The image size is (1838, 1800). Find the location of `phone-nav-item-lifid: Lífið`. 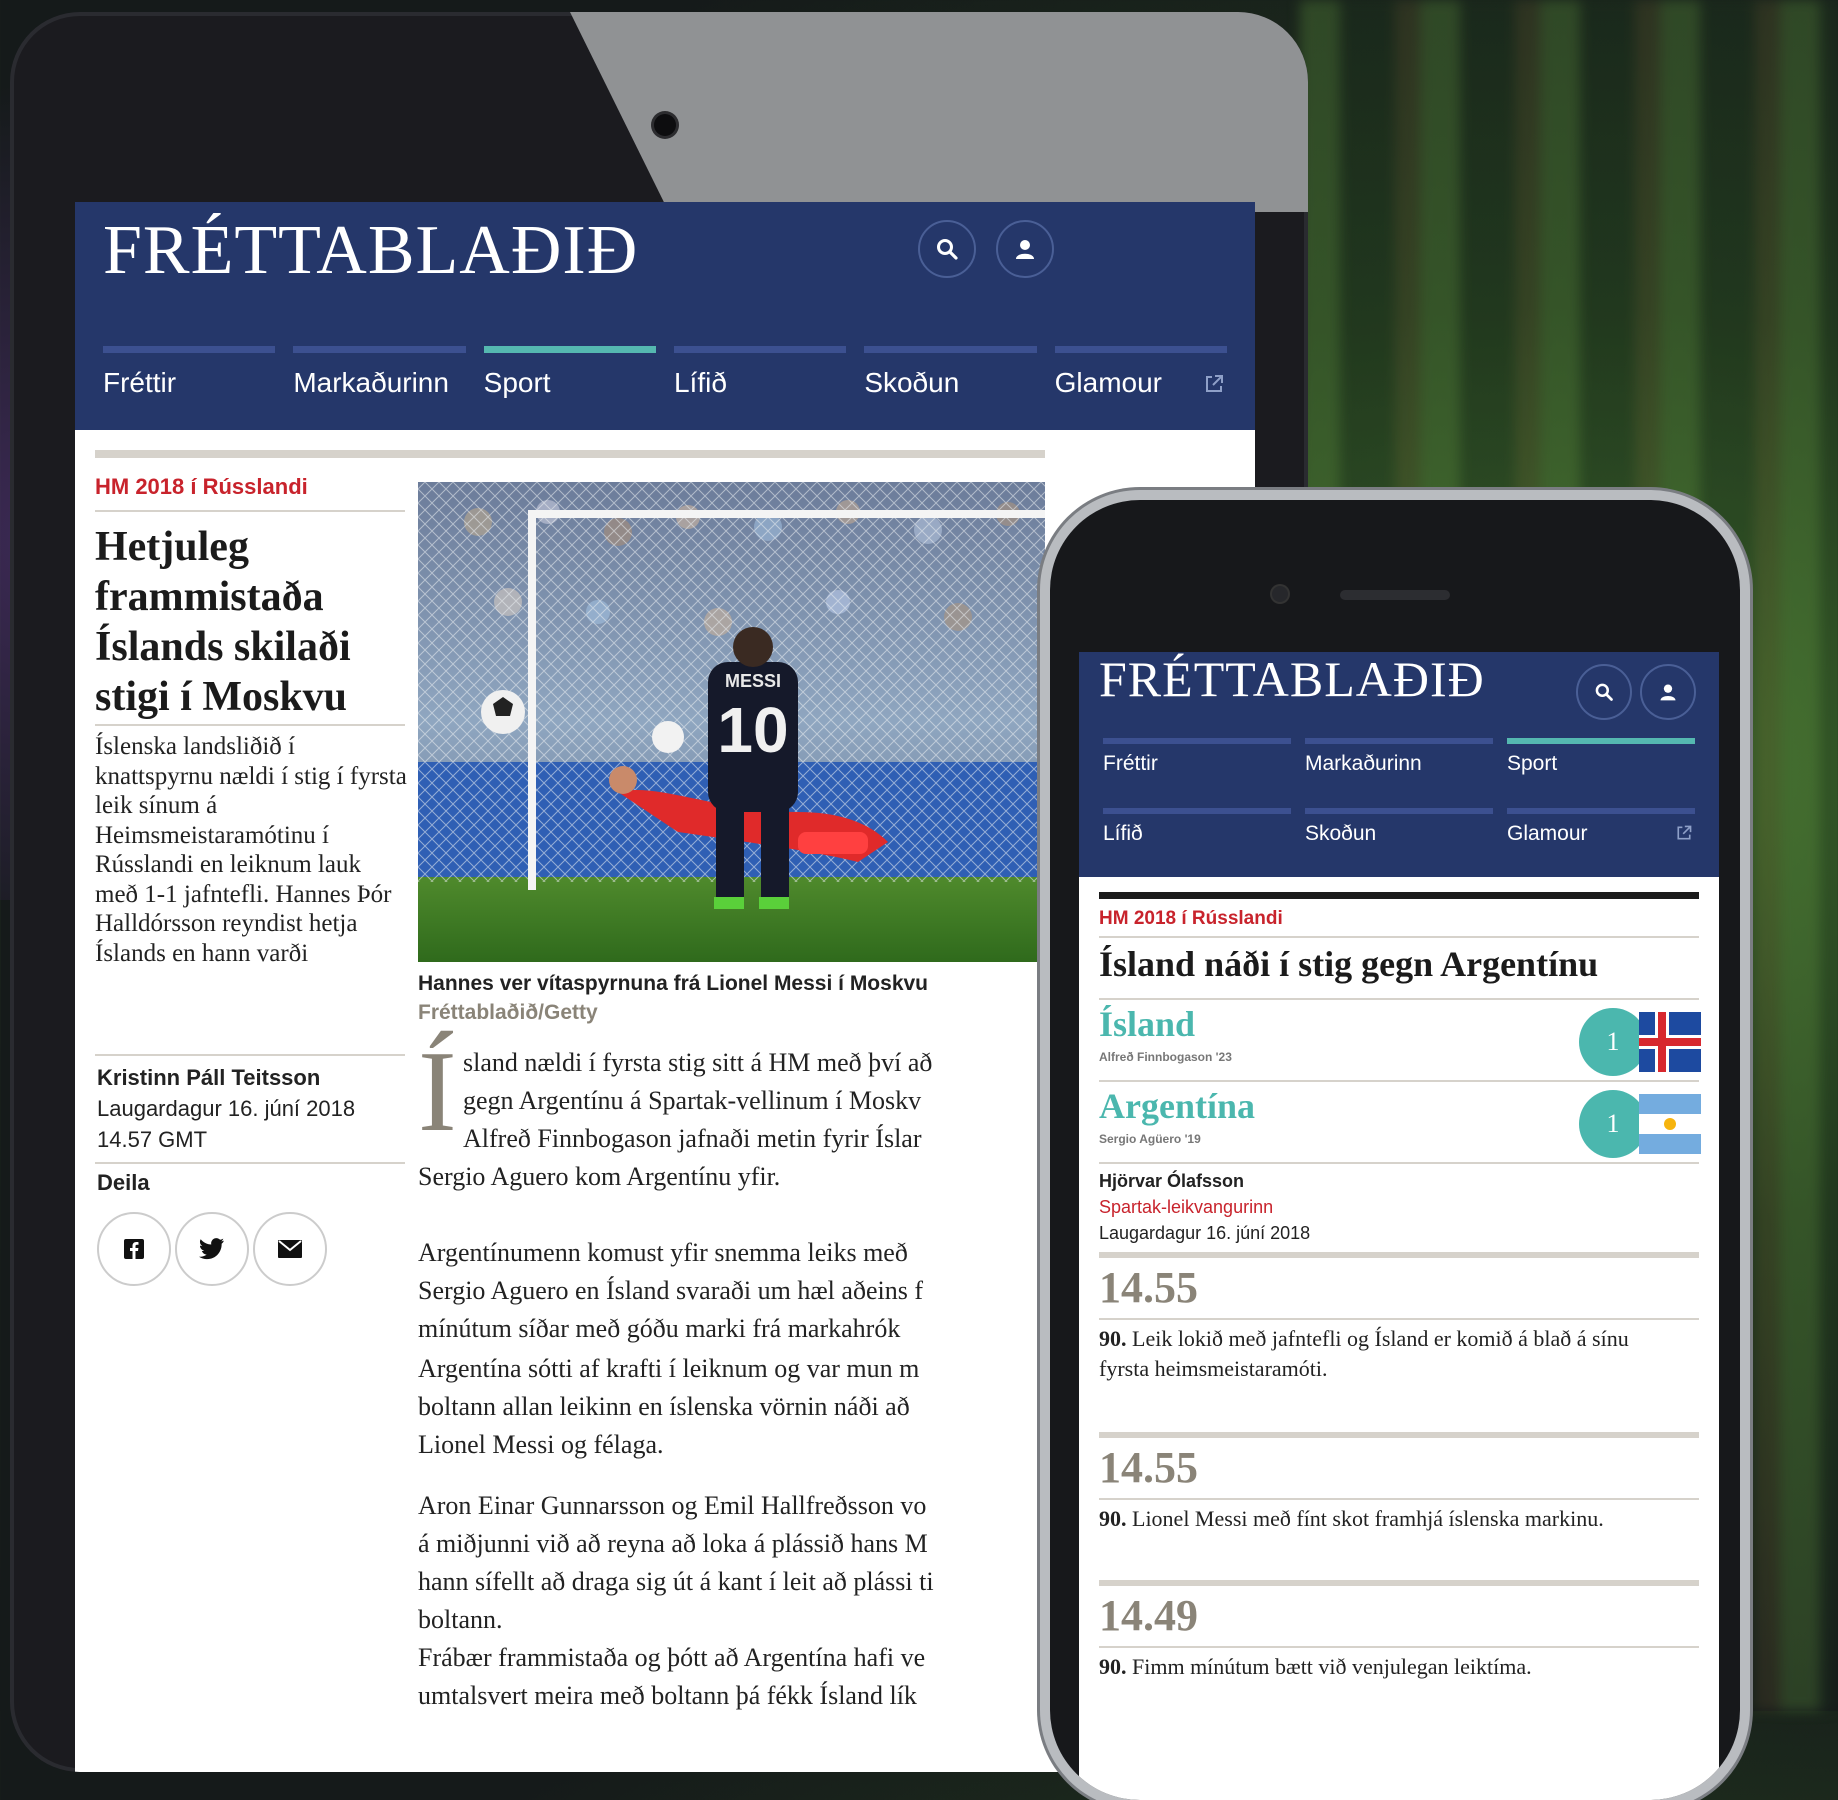

phone-nav-item-lifid: Lífið is located at coordinates (1197, 827).